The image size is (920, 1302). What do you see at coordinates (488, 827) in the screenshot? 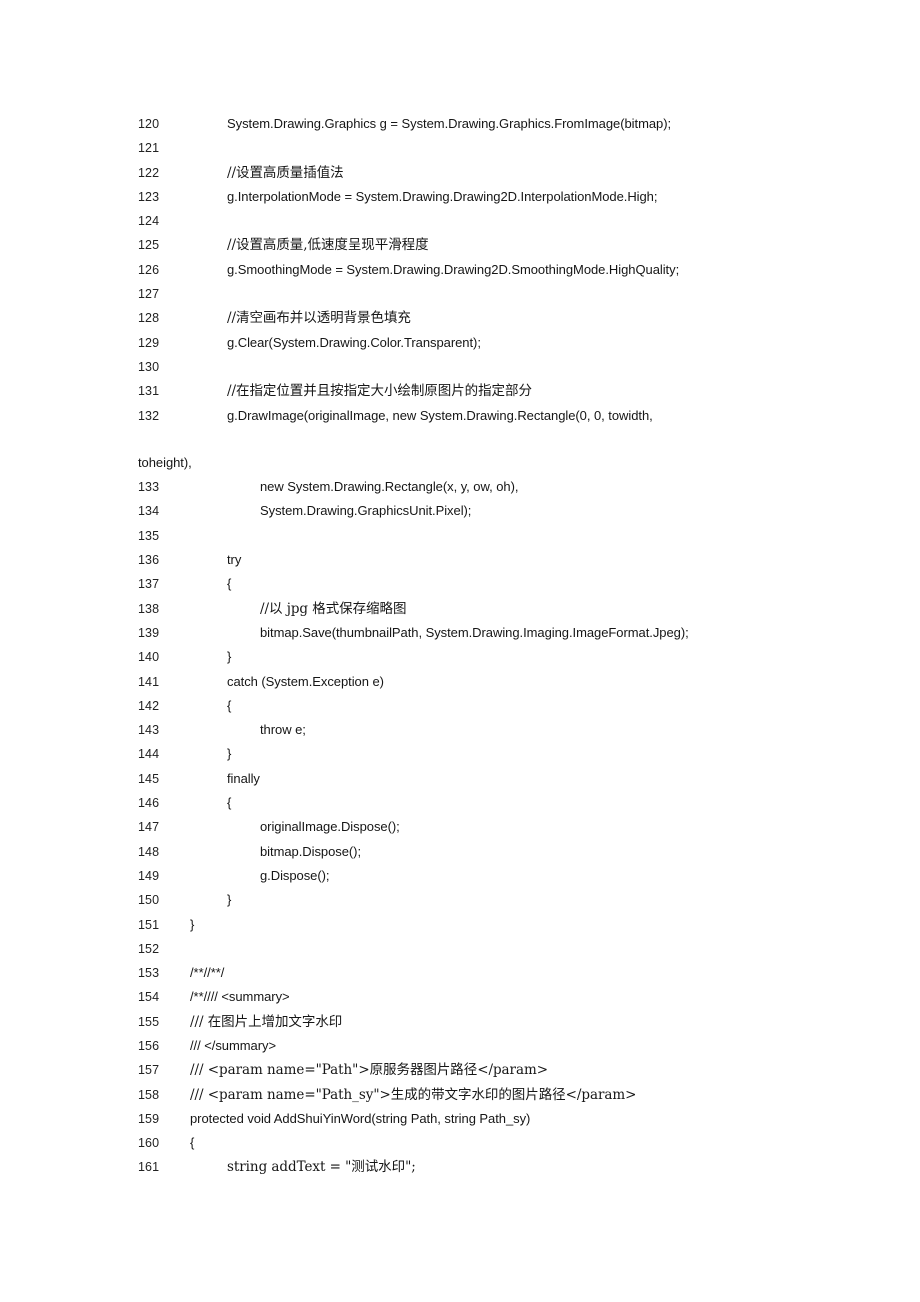
I see `code-line: 147 originalImage.Dispose();` at bounding box center [488, 827].